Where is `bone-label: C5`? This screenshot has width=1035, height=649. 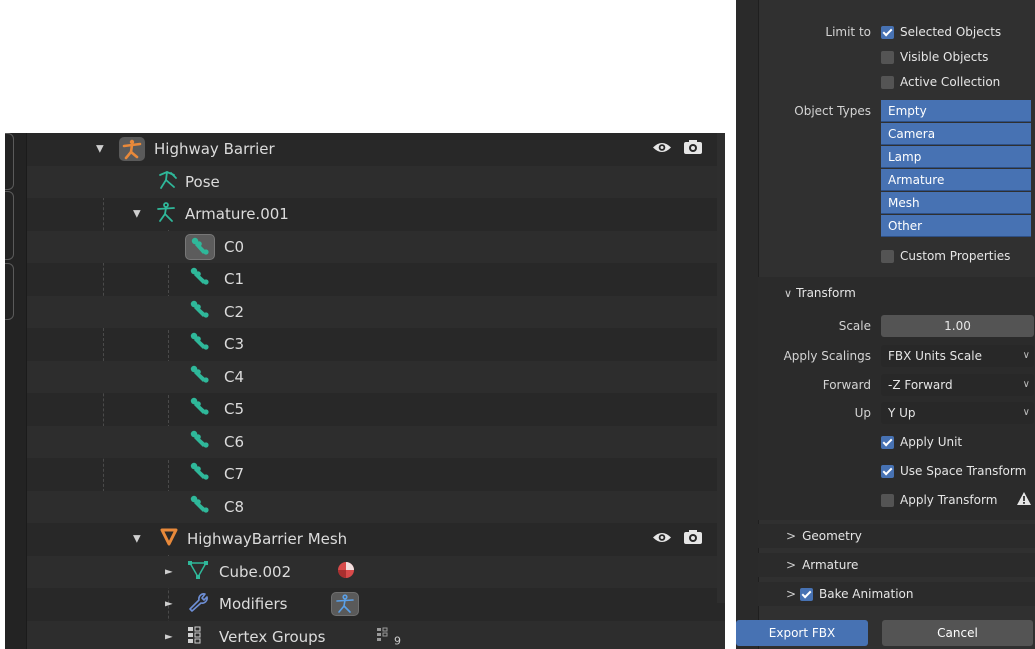
bone-label: C5 is located at coordinates (234, 409).